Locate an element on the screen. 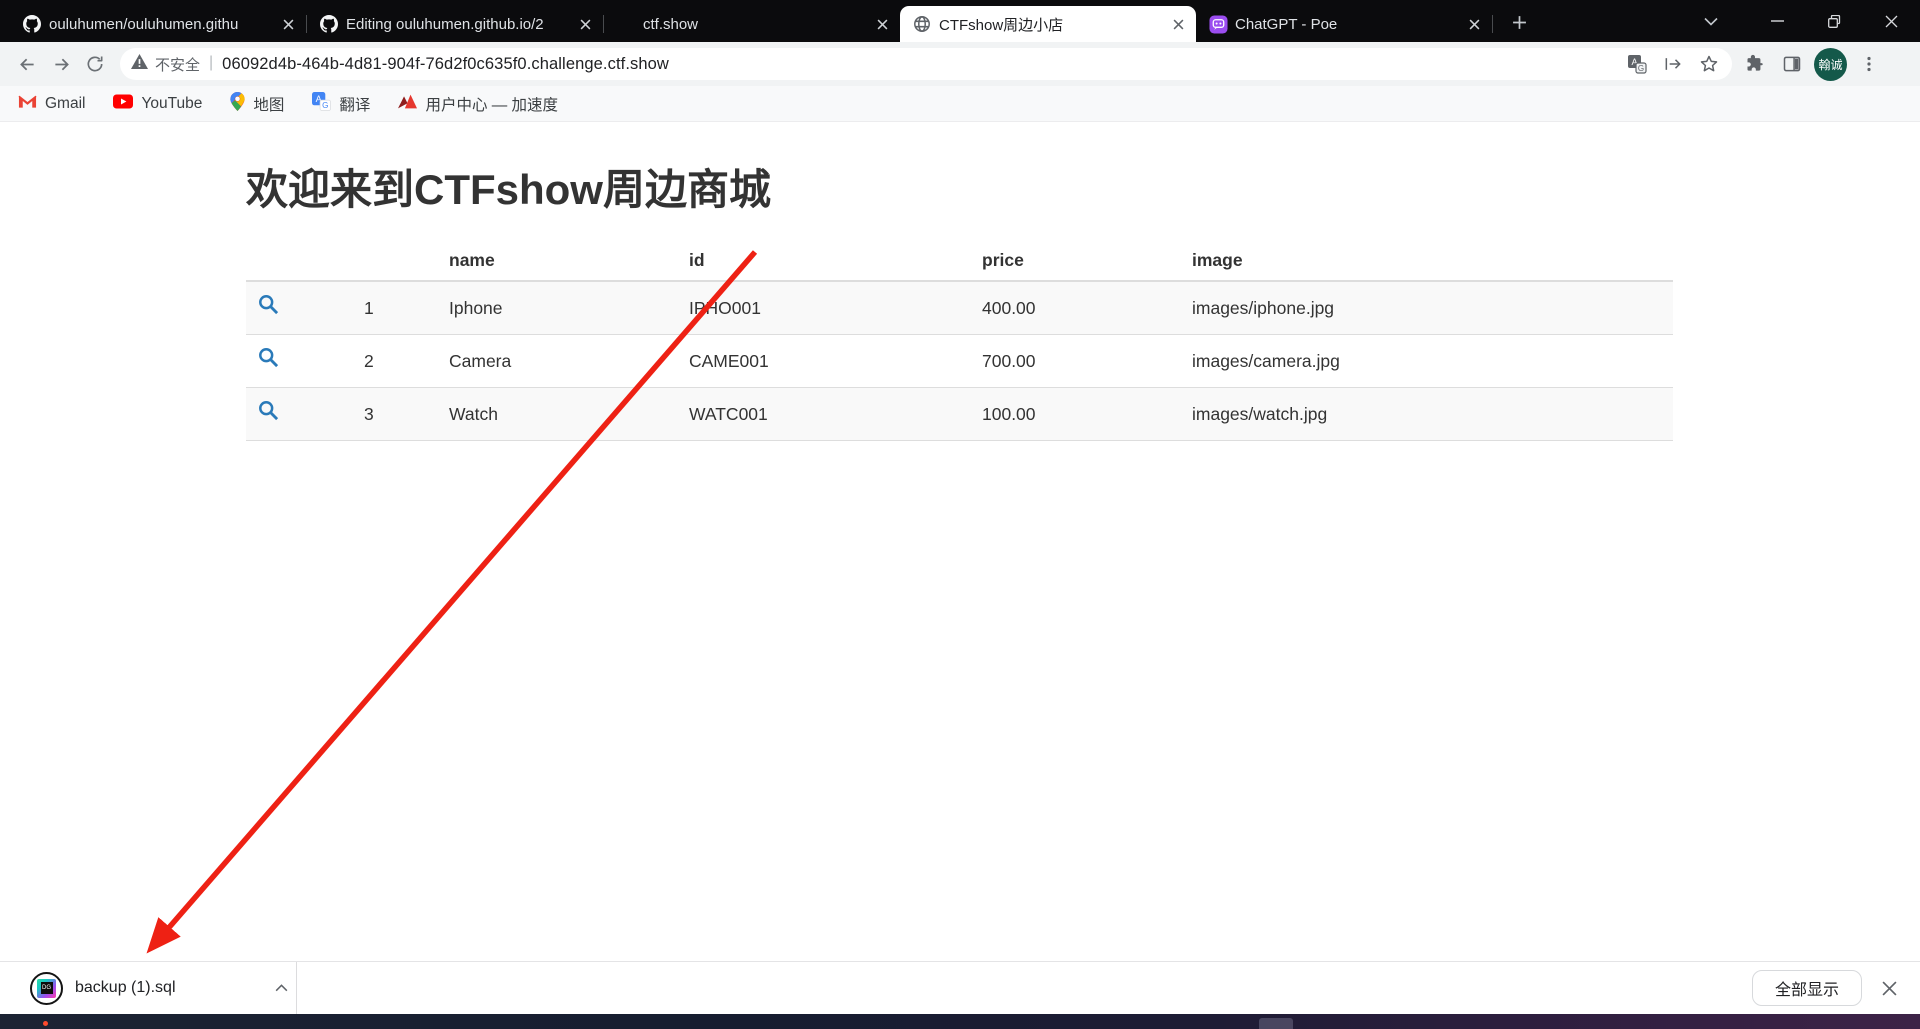  menu-kebab-icon is located at coordinates (1869, 64).